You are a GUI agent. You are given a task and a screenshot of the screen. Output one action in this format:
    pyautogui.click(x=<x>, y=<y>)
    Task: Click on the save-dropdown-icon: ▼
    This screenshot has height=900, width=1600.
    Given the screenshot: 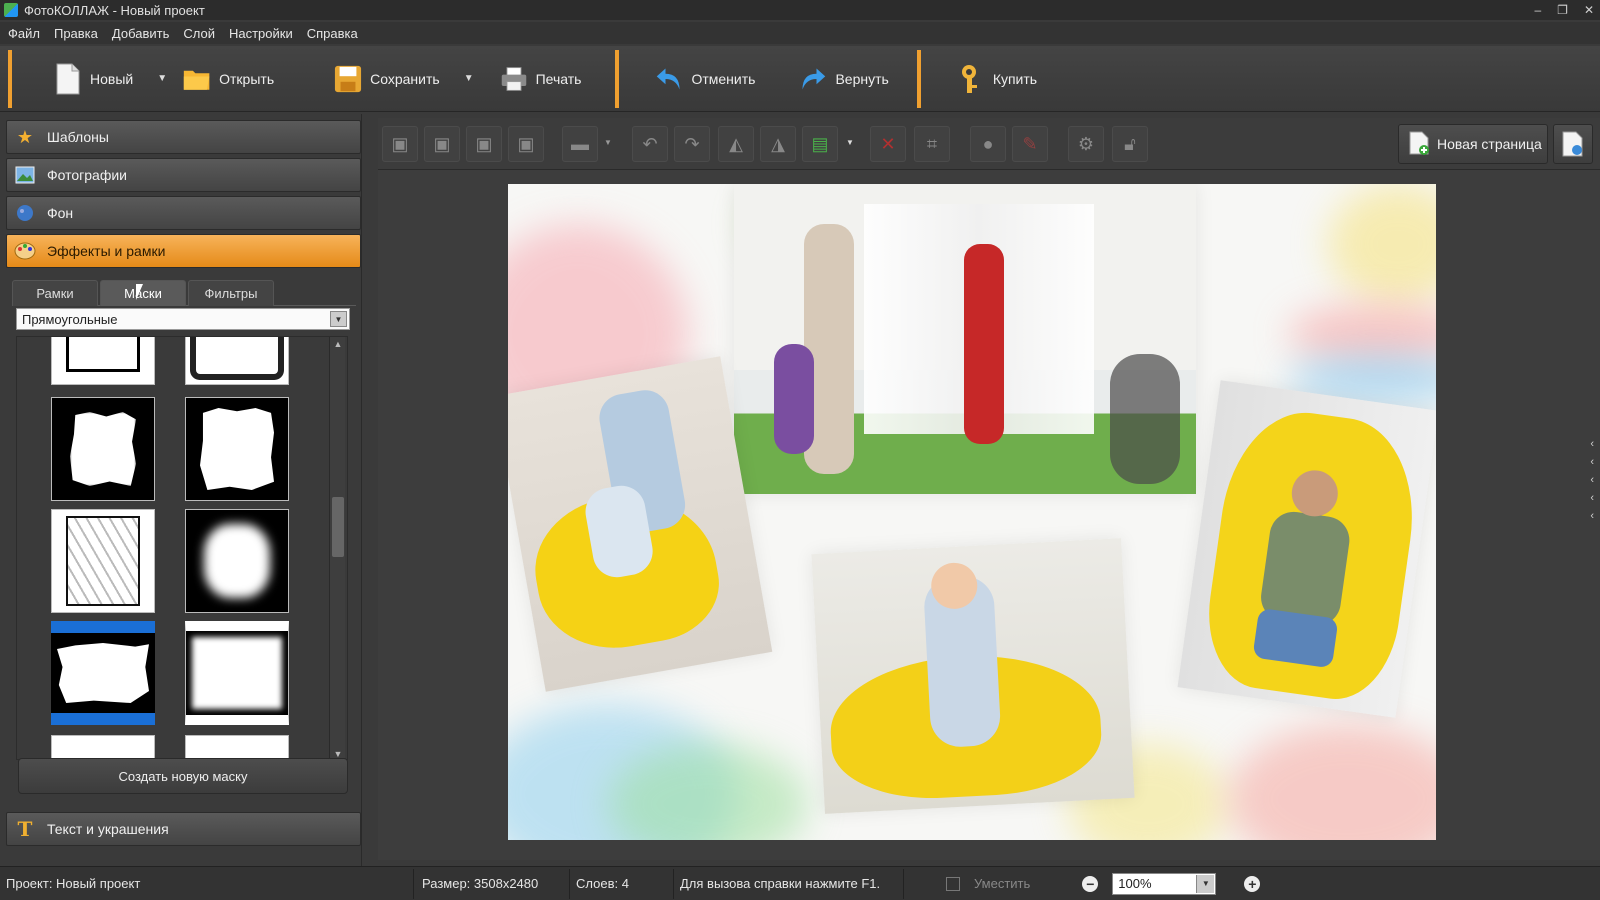 What is the action you would take?
    pyautogui.click(x=469, y=78)
    